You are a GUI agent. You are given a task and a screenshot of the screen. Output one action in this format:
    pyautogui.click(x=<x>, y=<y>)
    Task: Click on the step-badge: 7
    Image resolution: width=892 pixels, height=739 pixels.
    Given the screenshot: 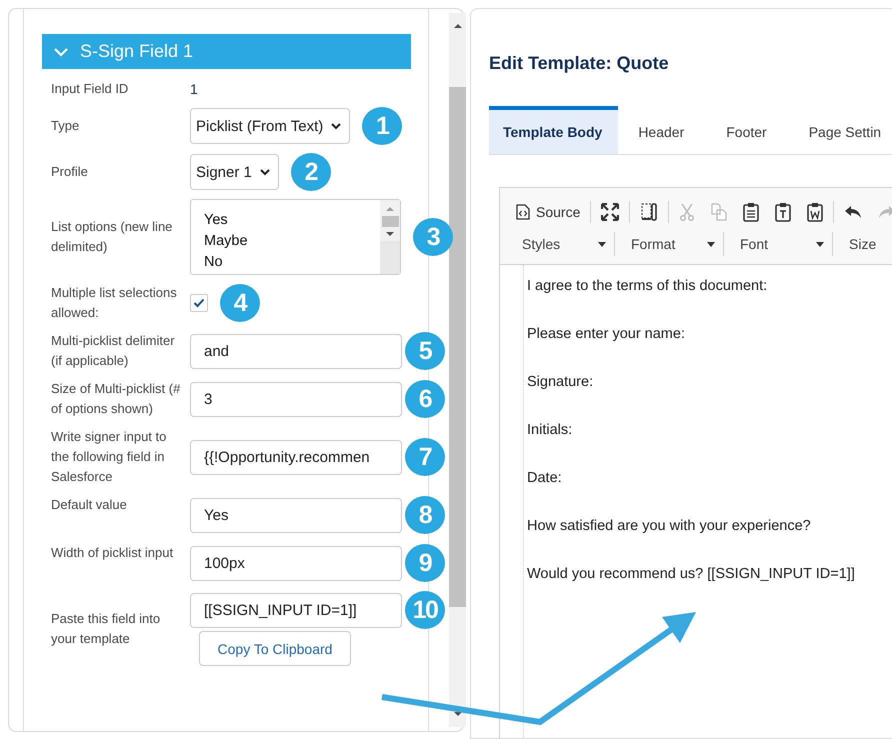 What is the action you would take?
    pyautogui.click(x=425, y=457)
    